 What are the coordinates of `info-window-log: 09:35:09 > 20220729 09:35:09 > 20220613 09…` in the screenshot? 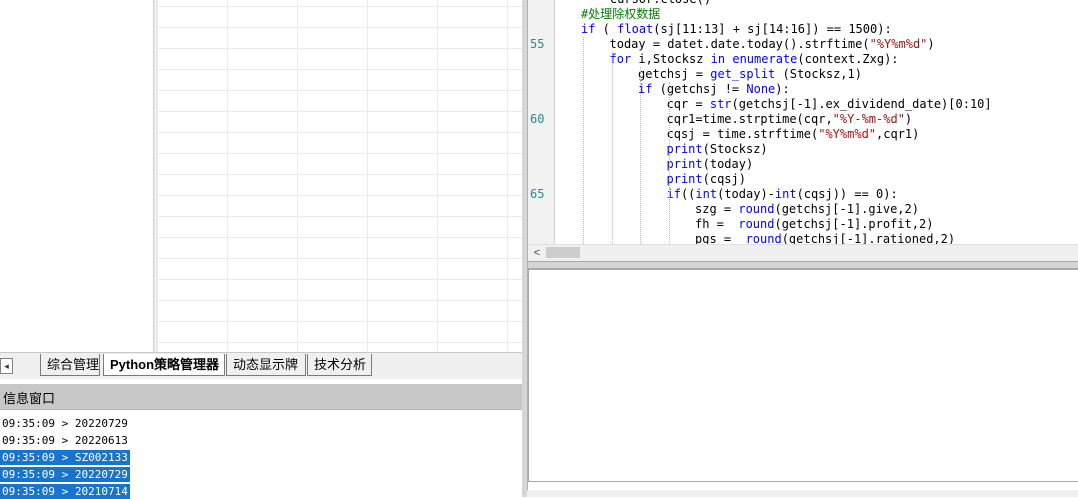 It's located at (262, 455).